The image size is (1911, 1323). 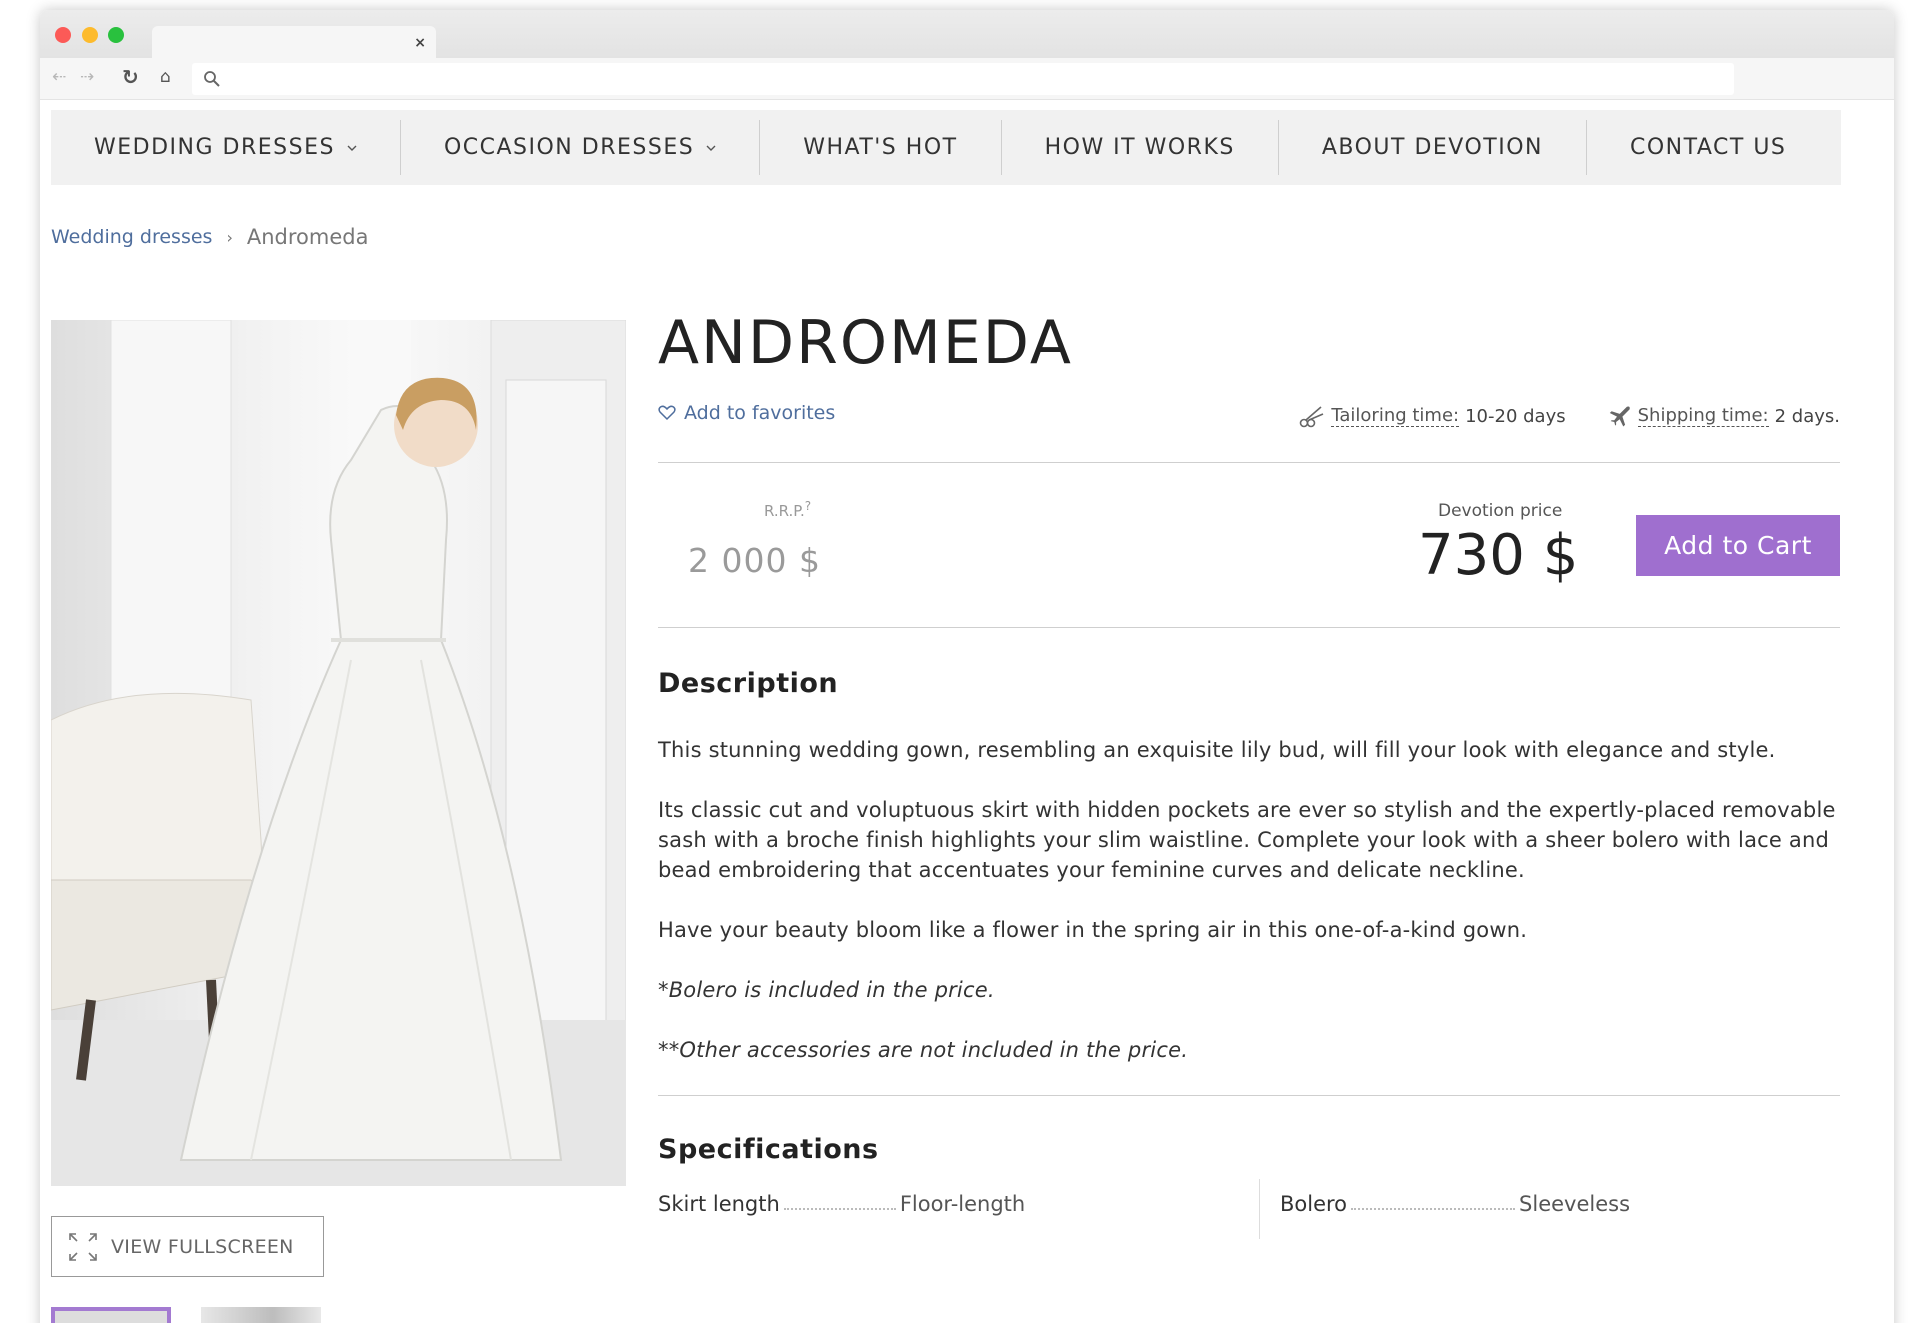 What do you see at coordinates (569, 147) in the screenshot?
I see `menu-item-label: OCCASION DRESSES` at bounding box center [569, 147].